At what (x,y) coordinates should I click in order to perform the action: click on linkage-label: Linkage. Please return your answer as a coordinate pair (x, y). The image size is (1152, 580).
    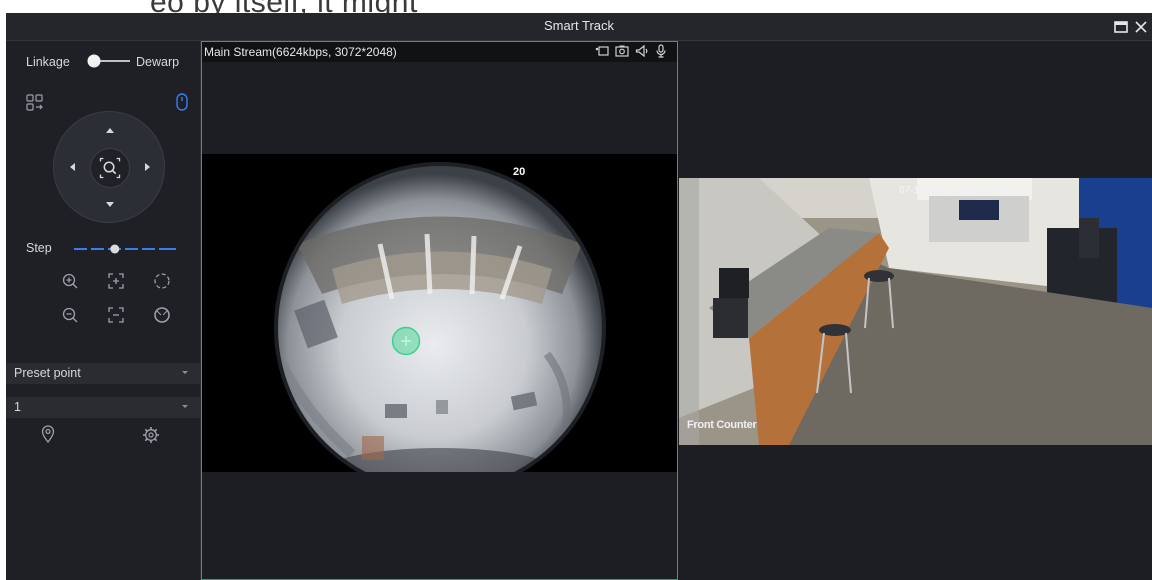
    Looking at the image, I should click on (48, 62).